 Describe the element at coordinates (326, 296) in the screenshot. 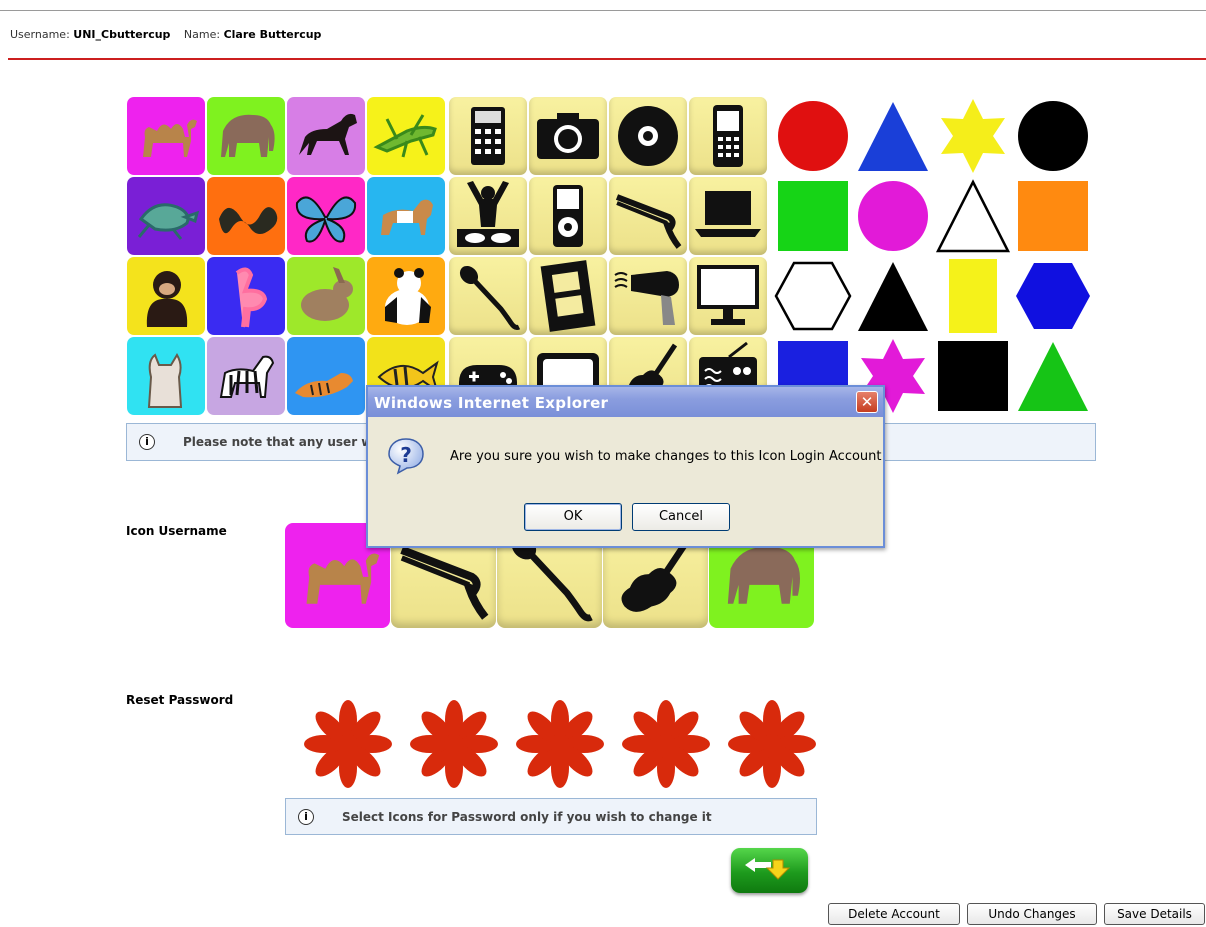

I see `rabbit-icon` at that location.